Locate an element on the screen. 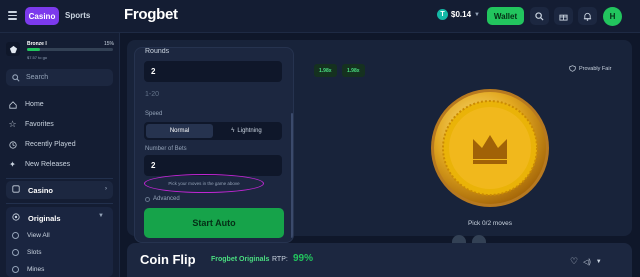  speed-lightning-option: ϟ Lightning is located at coordinates (246, 131).